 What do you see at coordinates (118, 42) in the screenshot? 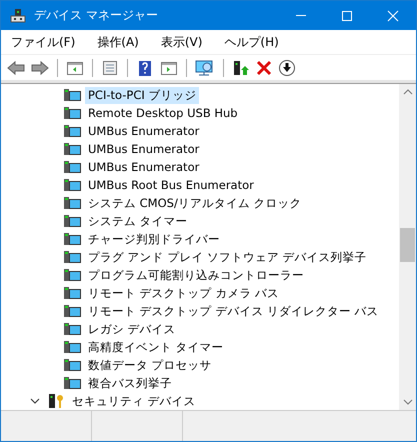
I see `menu-item: 操作(A)` at bounding box center [118, 42].